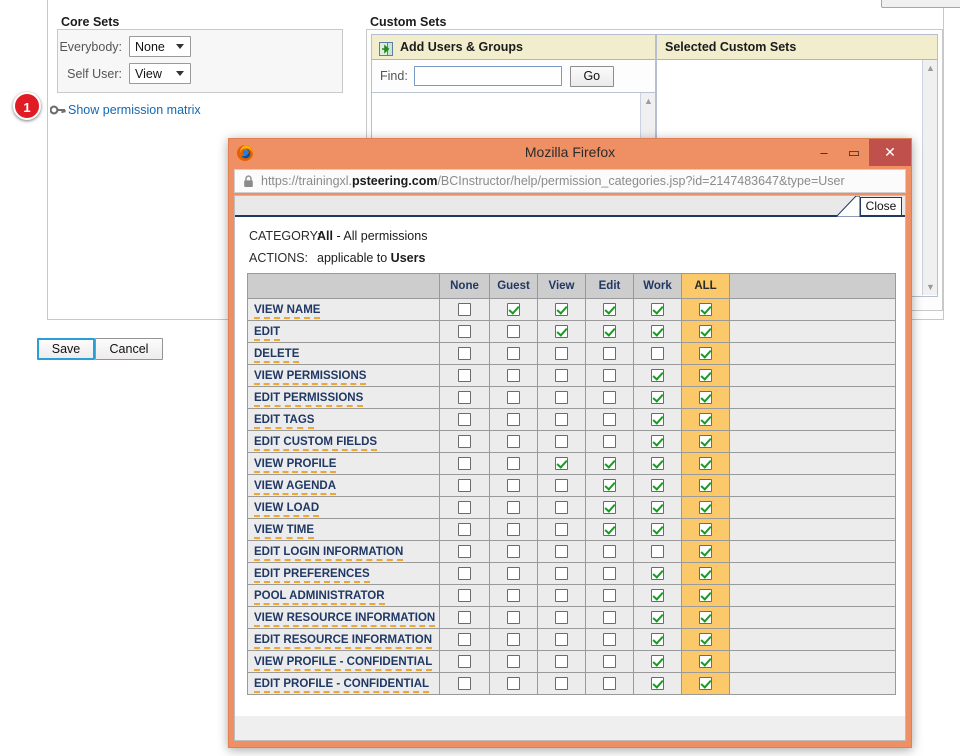 The image size is (960, 756). Describe the element at coordinates (160, 46) in the screenshot. I see `everybody-select-wrap: NoneGuestViewEditWorkALL` at that location.